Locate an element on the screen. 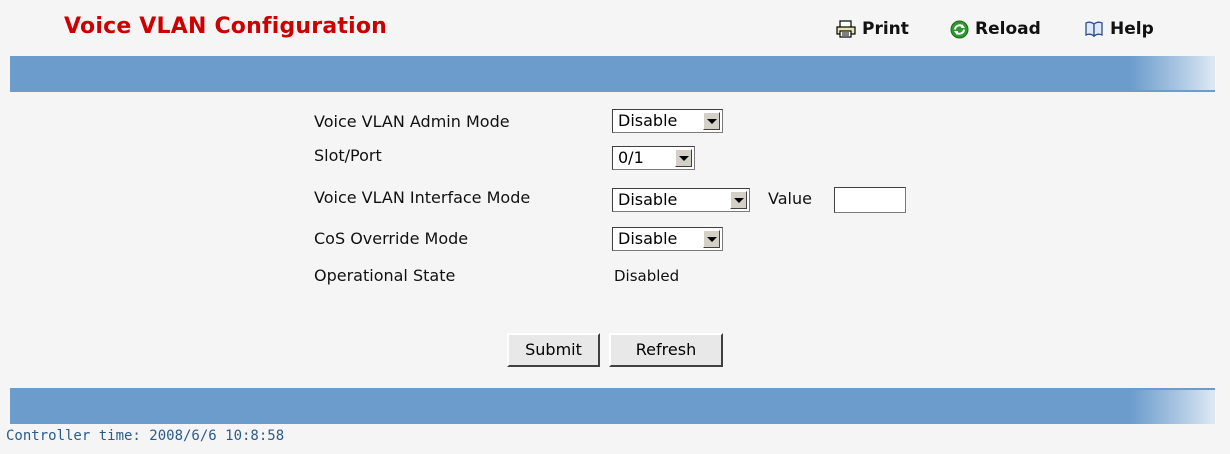  cos-override-value: Disable is located at coordinates (648, 238).